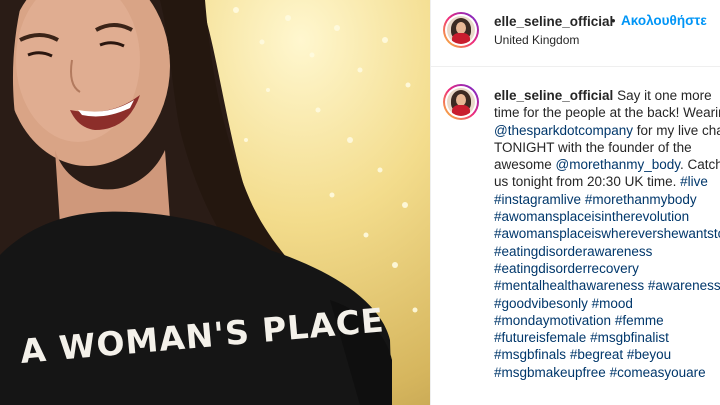 The image size is (720, 405). I want to click on hashtag-link: #awomansplaceisintherevolution, so click(591, 216).